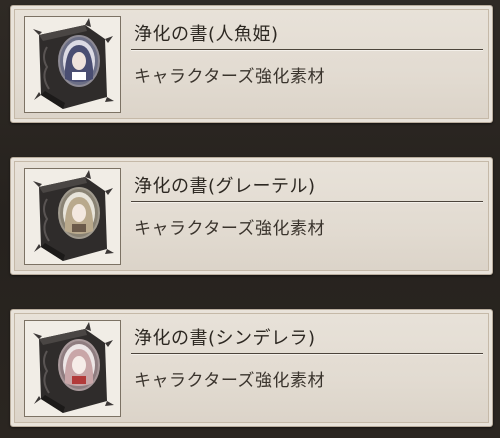 The image size is (500, 438). What do you see at coordinates (206, 34) in the screenshot?
I see `item-title: 浄化の書(人魚姫)` at bounding box center [206, 34].